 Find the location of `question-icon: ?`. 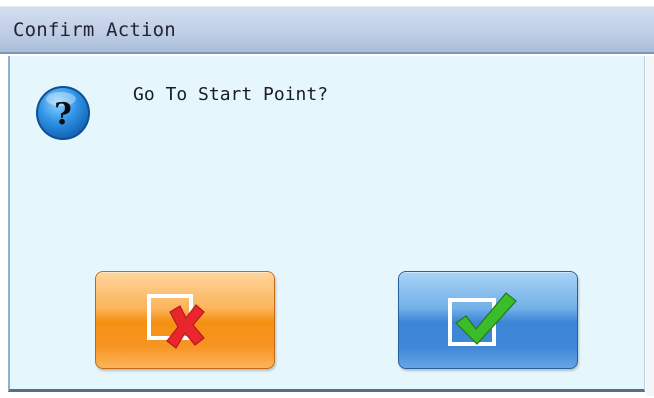

question-icon: ? is located at coordinates (63, 113).